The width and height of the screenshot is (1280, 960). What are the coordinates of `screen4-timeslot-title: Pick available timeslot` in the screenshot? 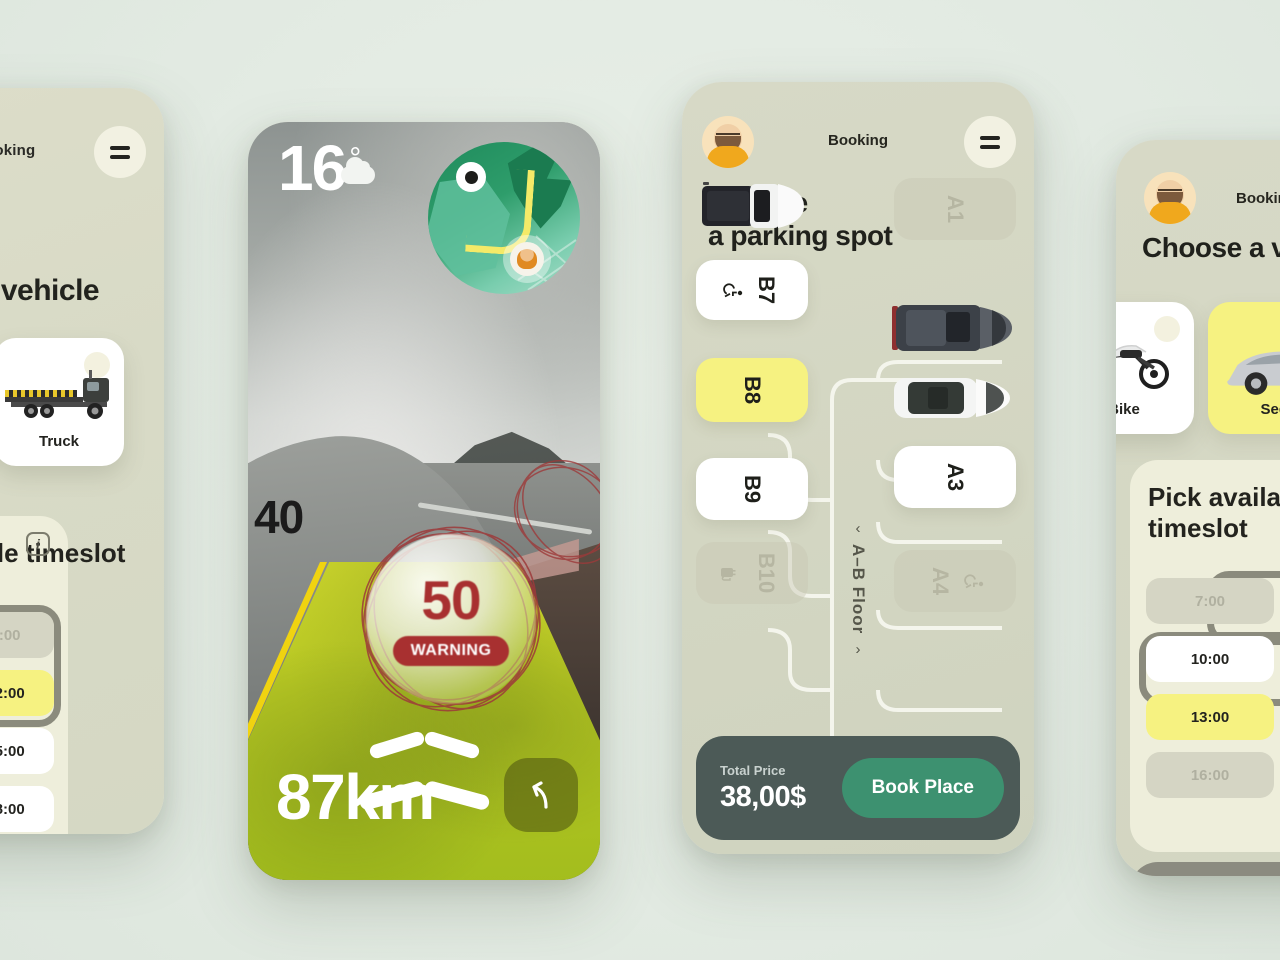 It's located at (1214, 513).